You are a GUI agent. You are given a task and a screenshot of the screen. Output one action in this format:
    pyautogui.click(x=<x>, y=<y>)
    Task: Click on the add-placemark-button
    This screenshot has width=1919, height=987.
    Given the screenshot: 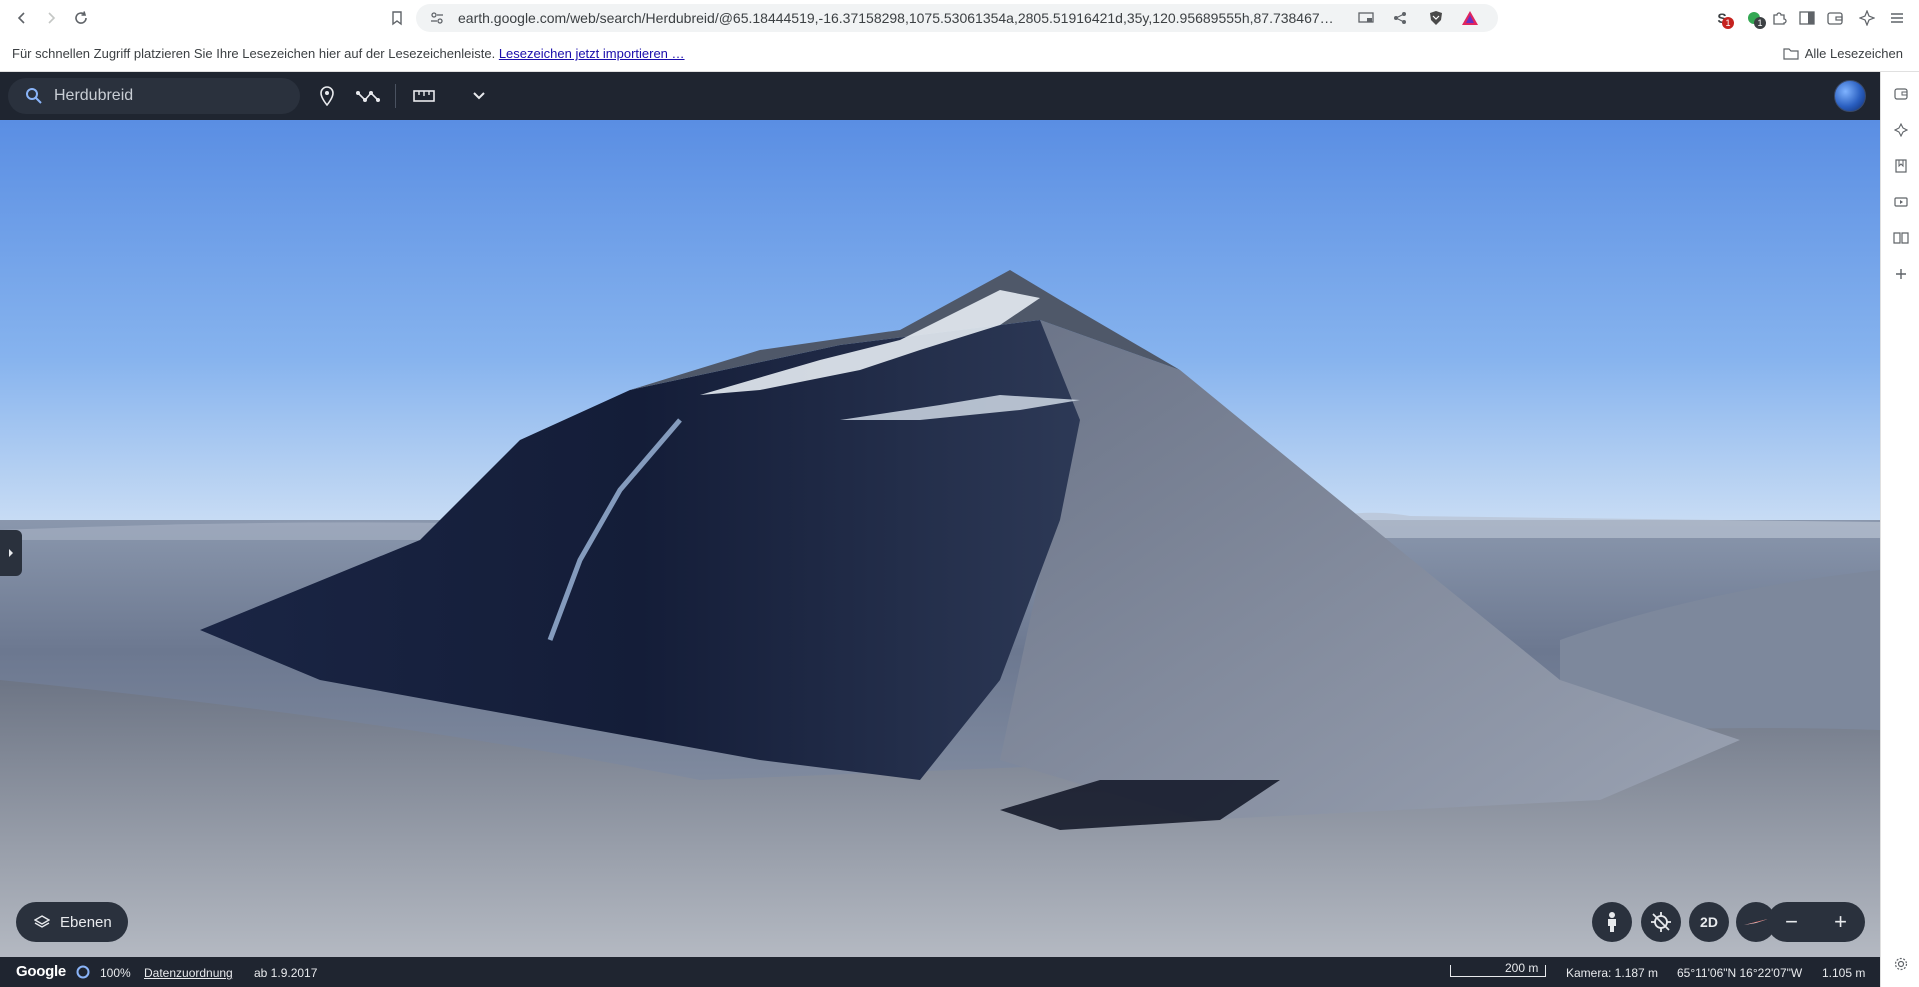 What is the action you would take?
    pyautogui.click(x=327, y=96)
    